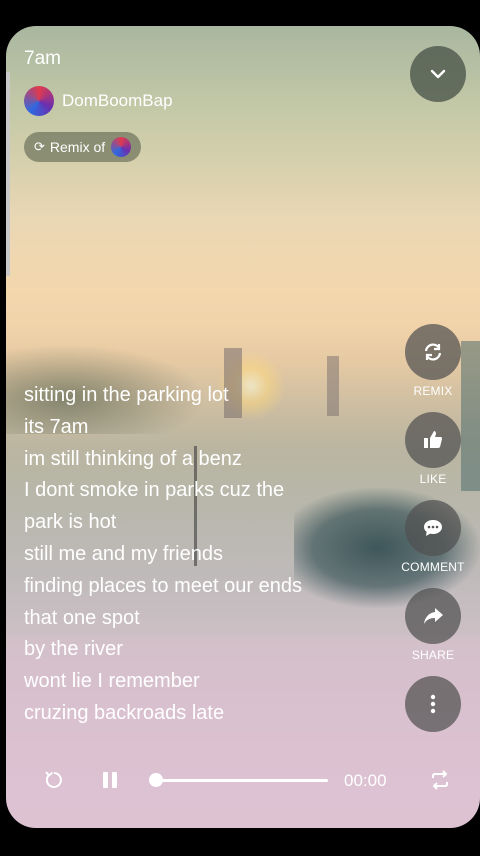 Image resolution: width=480 pixels, height=856 pixels. What do you see at coordinates (156, 780) in the screenshot?
I see `progress-thumb` at bounding box center [156, 780].